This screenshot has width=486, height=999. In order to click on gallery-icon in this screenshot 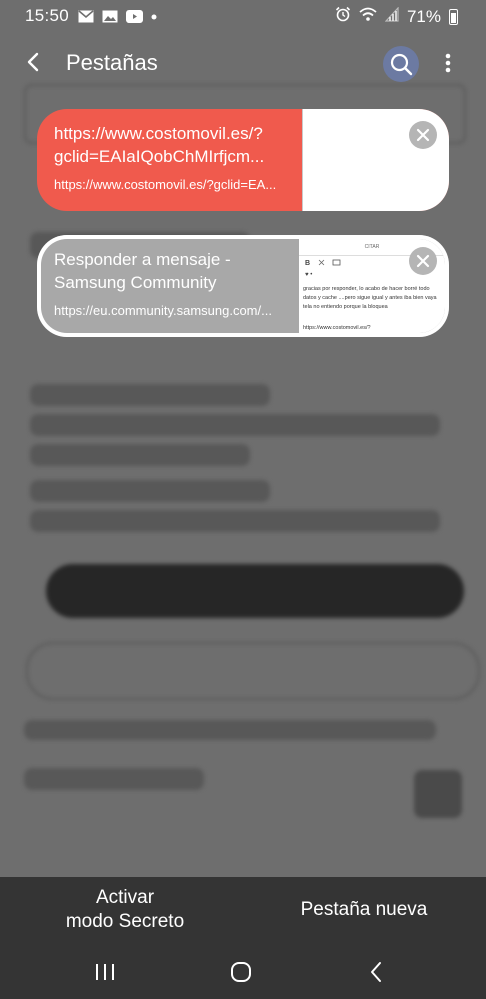, I will do `click(110, 15)`.